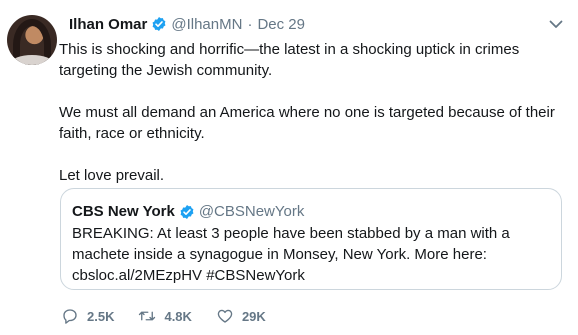 The height and width of the screenshot is (335, 578). Describe the element at coordinates (32, 60) in the screenshot. I see `avatar-shoulders` at that location.